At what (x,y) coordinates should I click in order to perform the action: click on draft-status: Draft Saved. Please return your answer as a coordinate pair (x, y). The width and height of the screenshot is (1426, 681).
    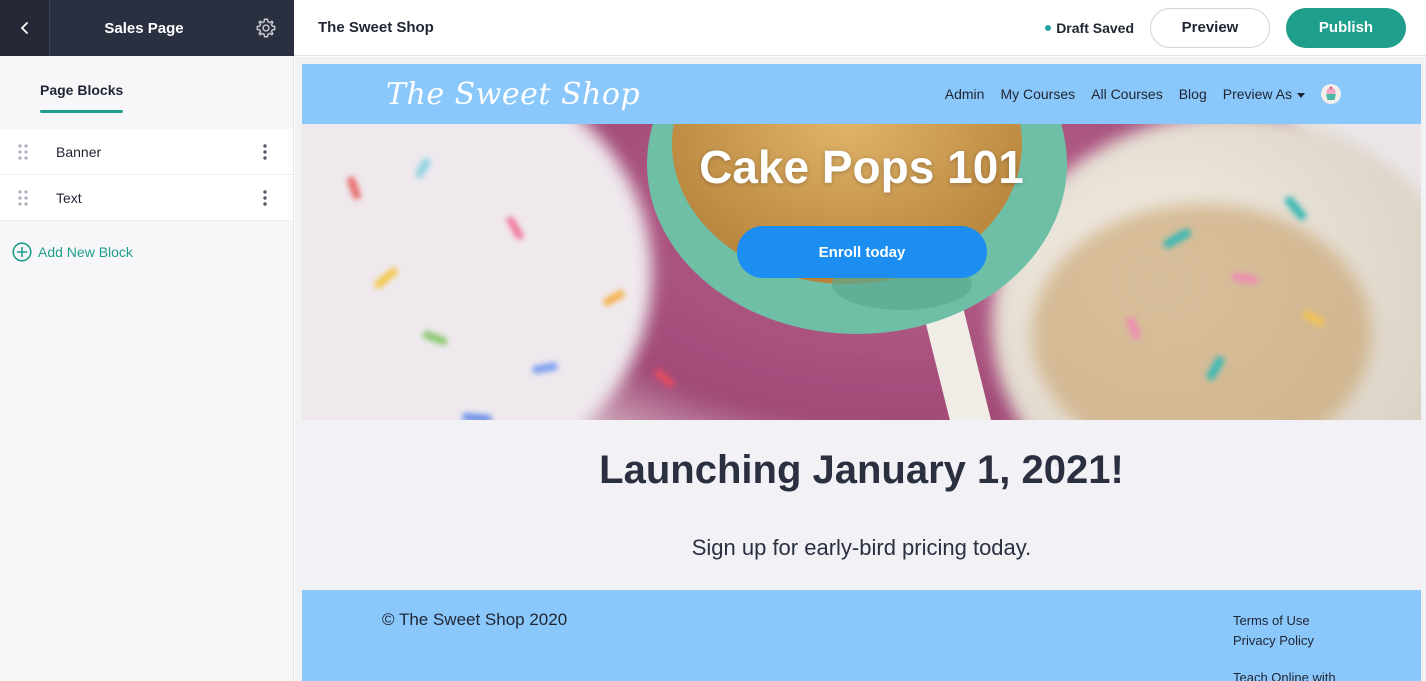
    Looking at the image, I should click on (1089, 28).